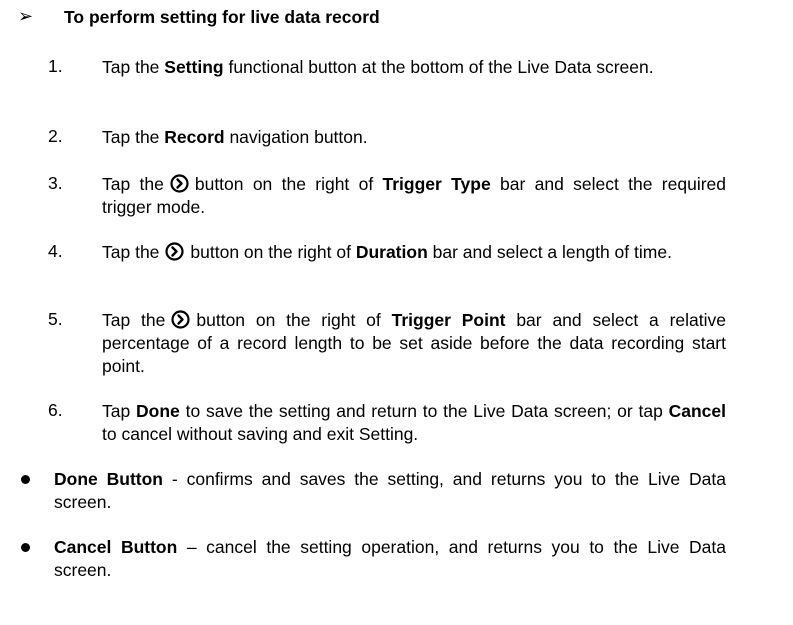 Image resolution: width=793 pixels, height=625 pixels. I want to click on step-number: 4., so click(55, 251).